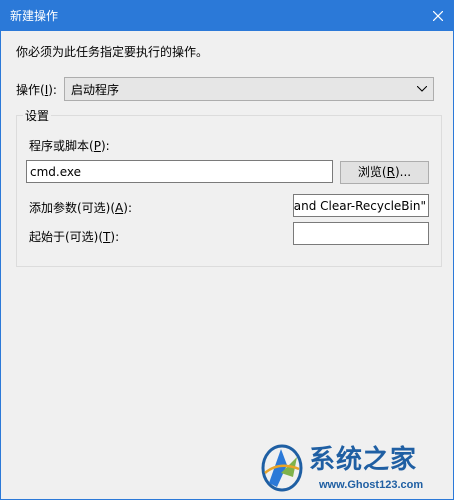  Describe the element at coordinates (371, 485) in the screenshot. I see `watermark-url: www.Ghost123.com` at that location.